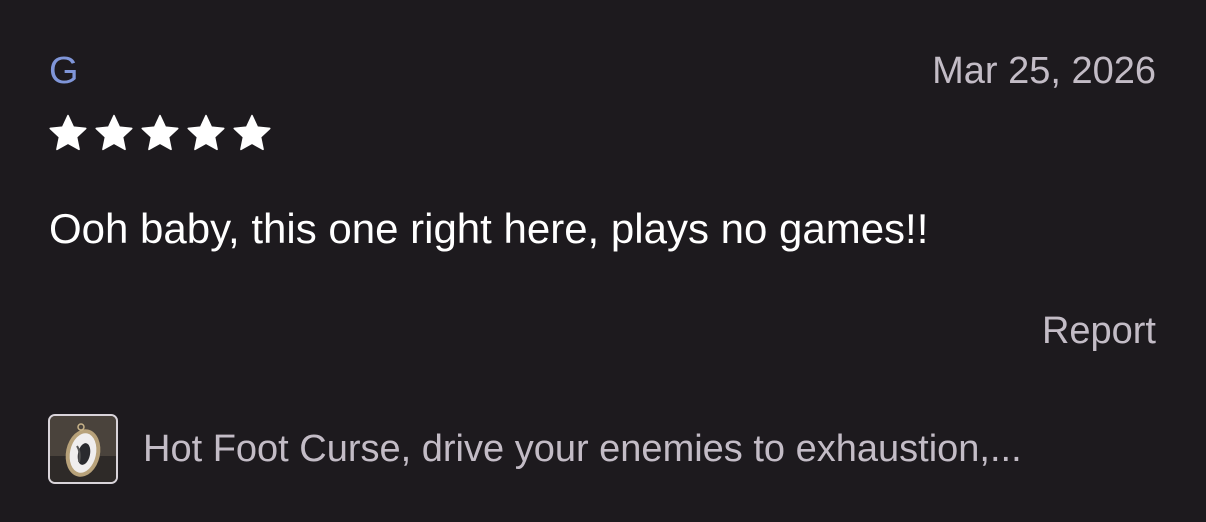 The height and width of the screenshot is (522, 1206). I want to click on review-date: Mar 25, 2026, so click(1044, 71).